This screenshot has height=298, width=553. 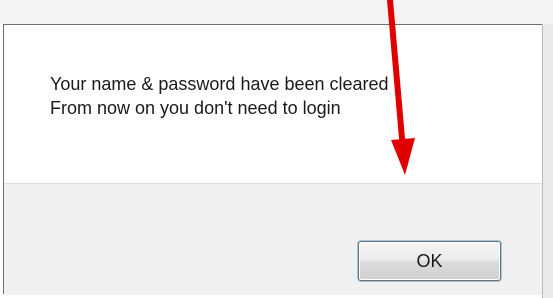 What do you see at coordinates (547, 161) in the screenshot?
I see `window-edge` at bounding box center [547, 161].